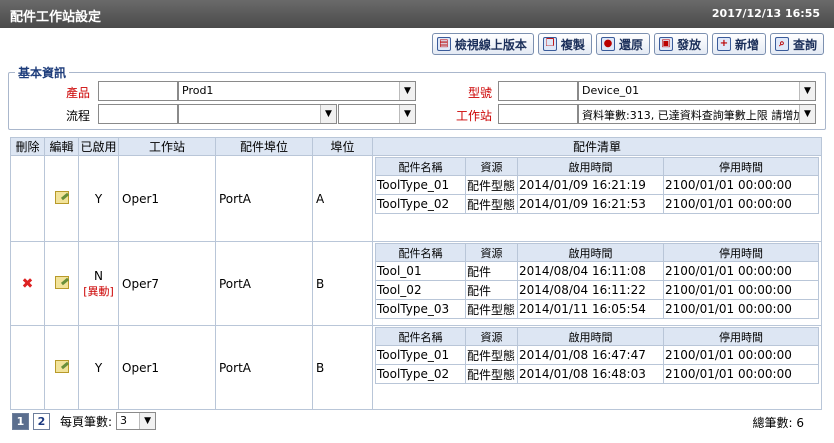 The height and width of the screenshot is (443, 834). Describe the element at coordinates (167, 146) in the screenshot. I see `col-station: 工作站` at that location.